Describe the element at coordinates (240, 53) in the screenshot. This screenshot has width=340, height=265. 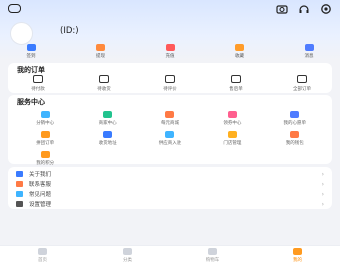
I see `quick-action-3: 收藏` at that location.